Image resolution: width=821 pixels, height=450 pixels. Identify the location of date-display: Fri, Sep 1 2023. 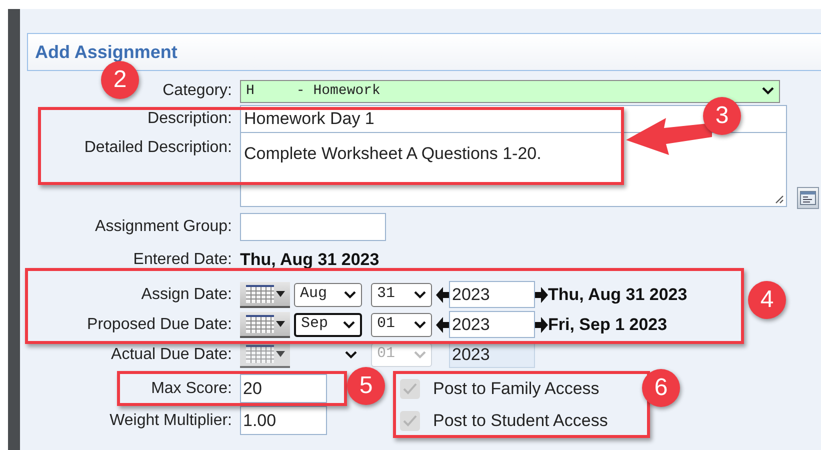
(608, 325).